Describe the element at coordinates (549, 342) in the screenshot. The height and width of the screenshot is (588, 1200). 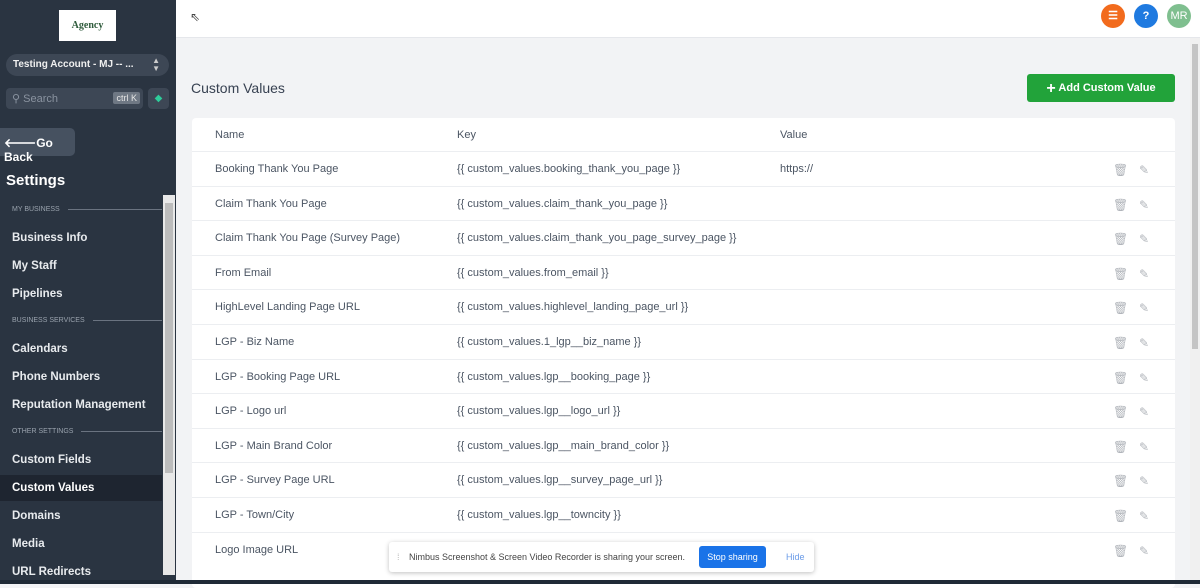
I see `row-key: {{ custom_values.1_lgp__biz_name }}` at that location.